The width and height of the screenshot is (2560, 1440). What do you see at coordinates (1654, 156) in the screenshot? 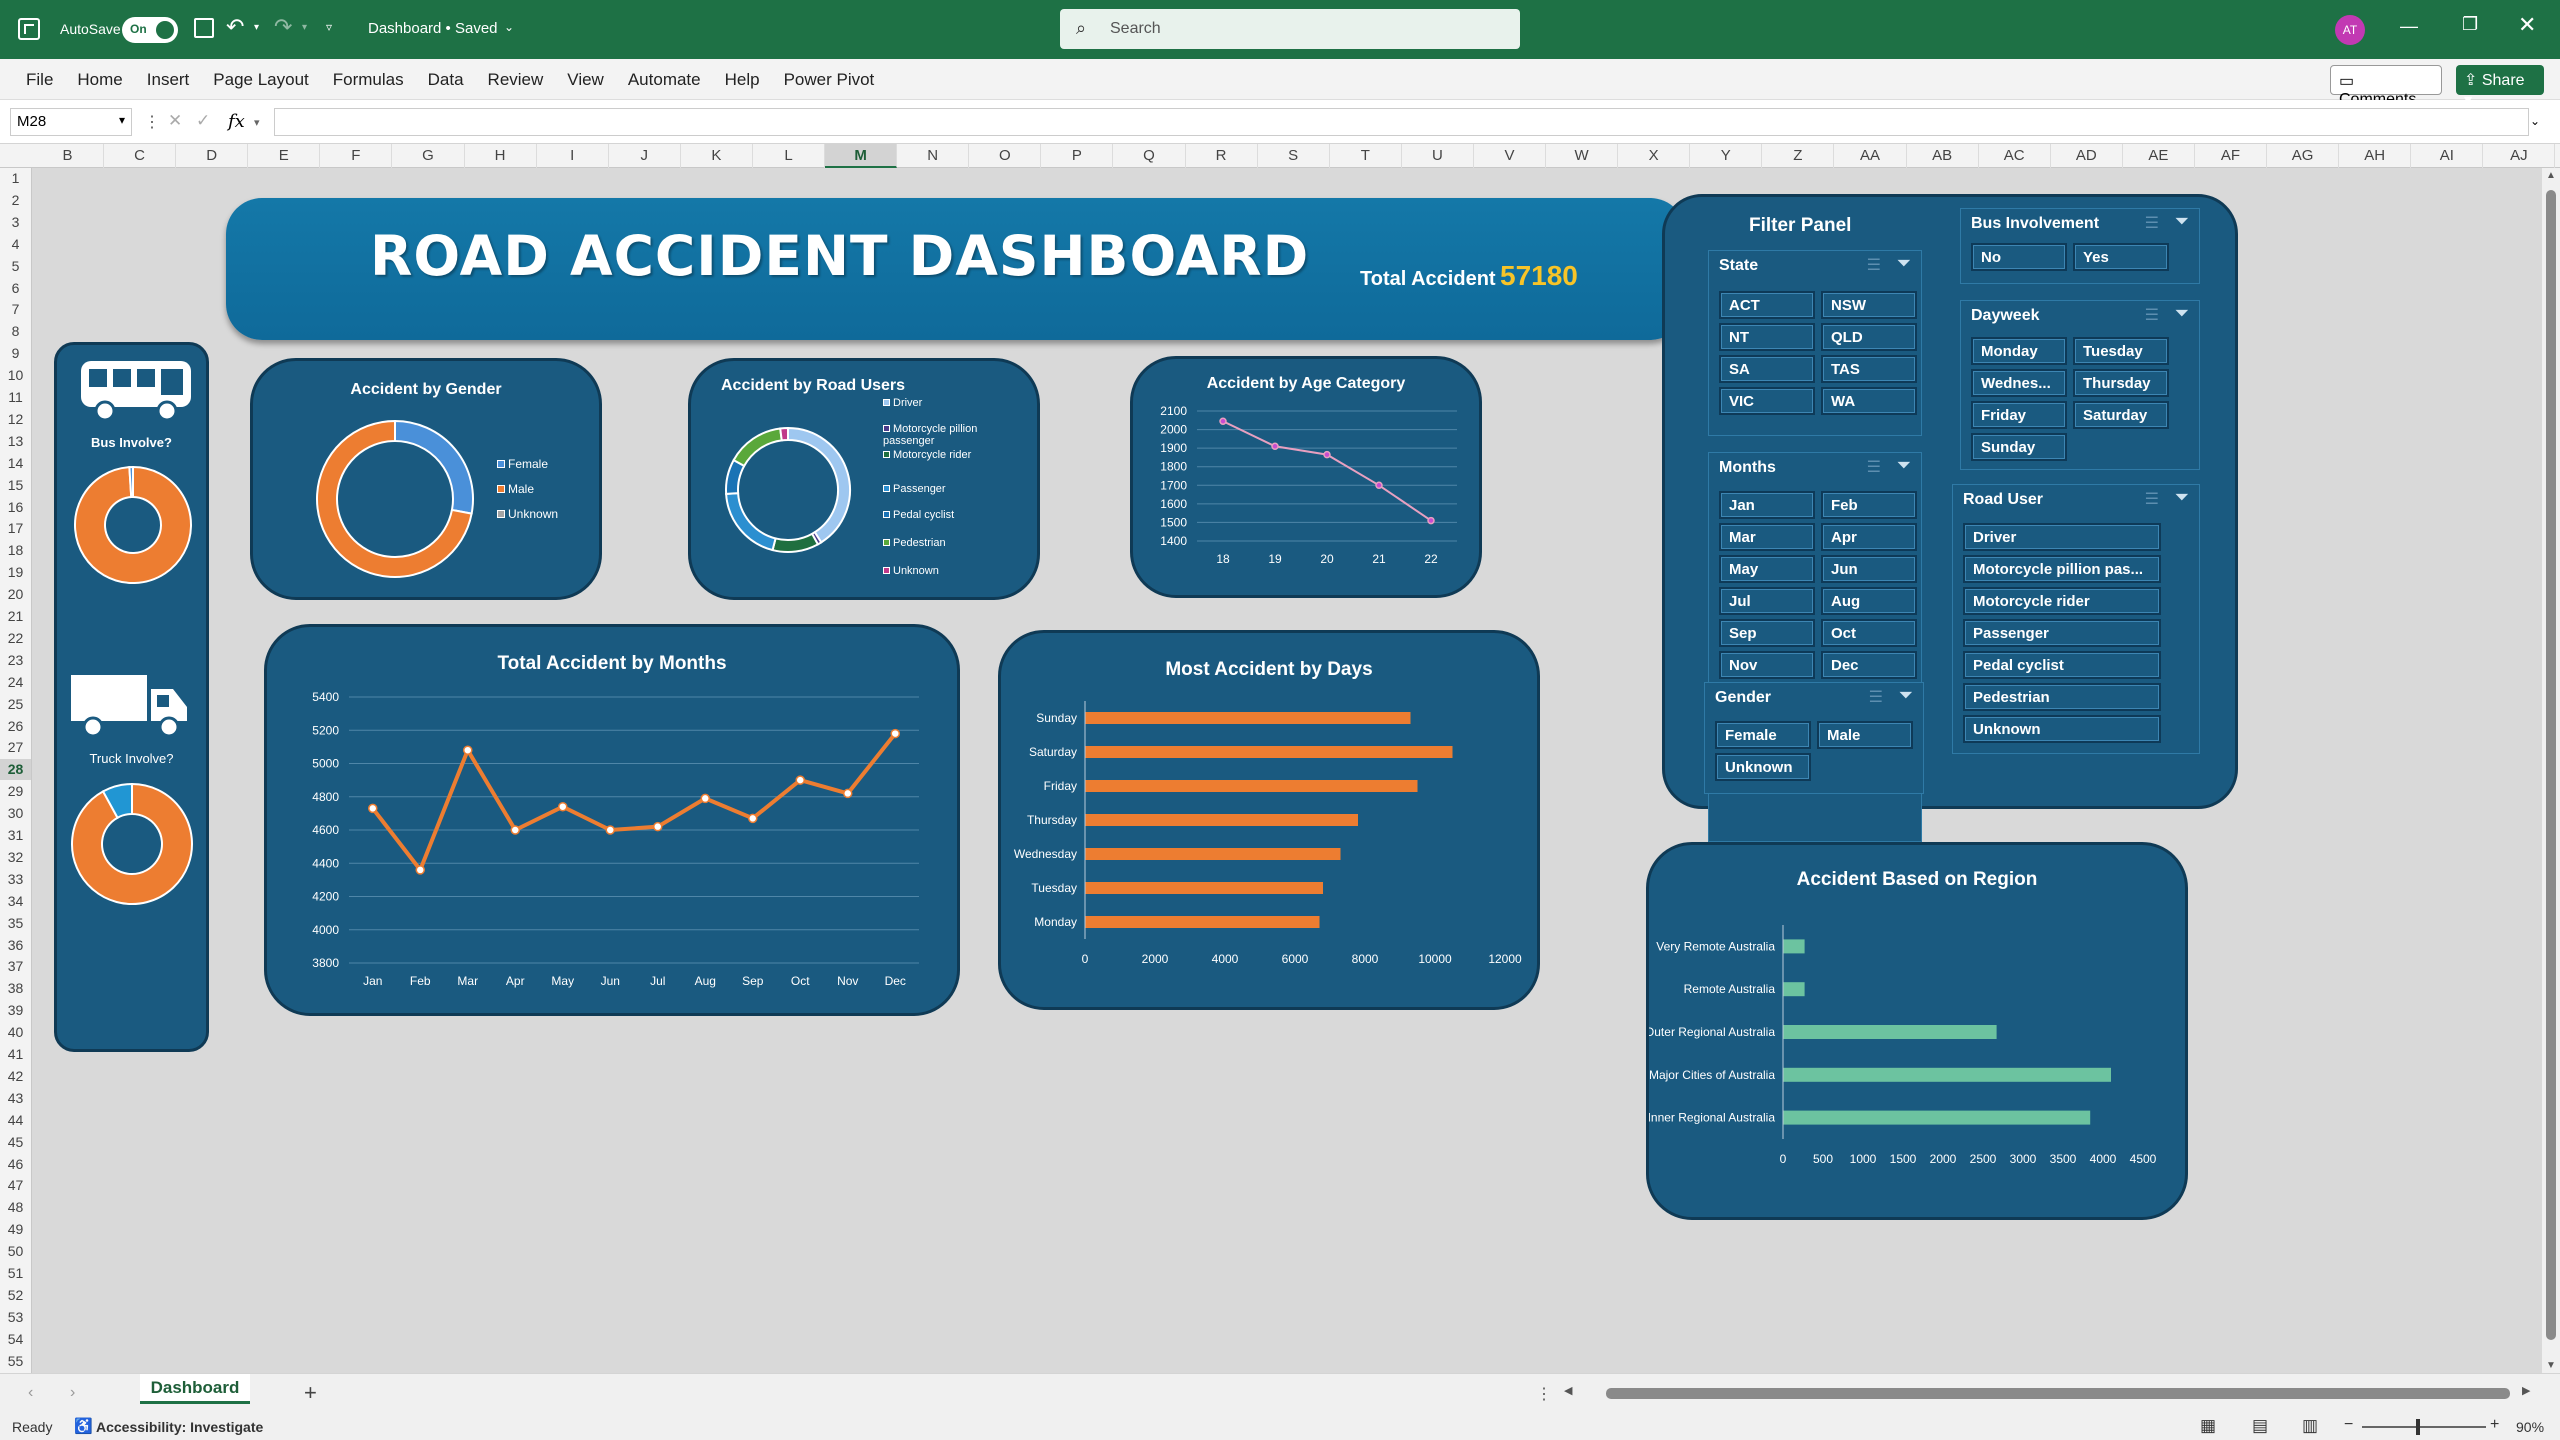
I see `column-header-x: X` at bounding box center [1654, 156].